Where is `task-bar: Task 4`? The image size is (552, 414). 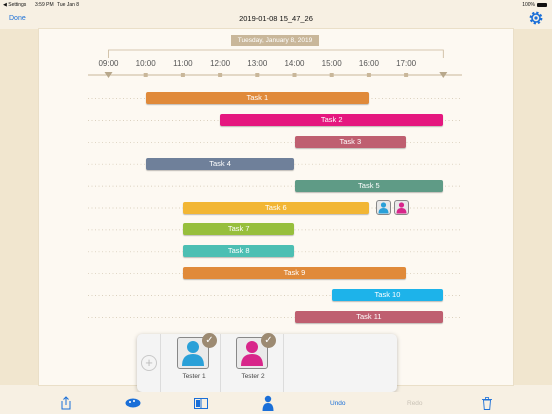
task-bar: Task 4 is located at coordinates (220, 163).